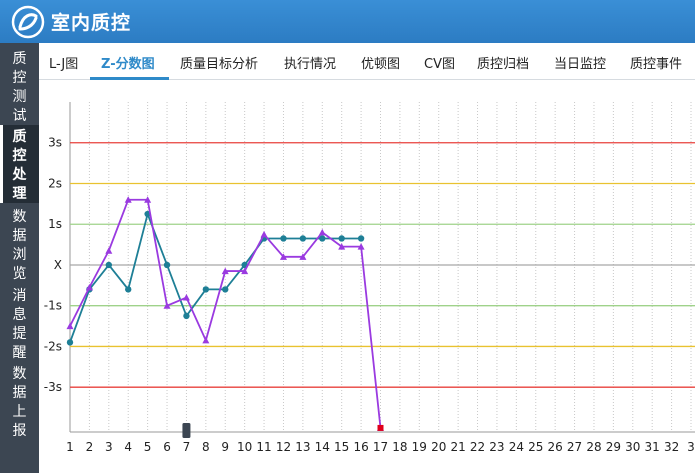  I want to click on sidebar-char: 览, so click(19, 274).